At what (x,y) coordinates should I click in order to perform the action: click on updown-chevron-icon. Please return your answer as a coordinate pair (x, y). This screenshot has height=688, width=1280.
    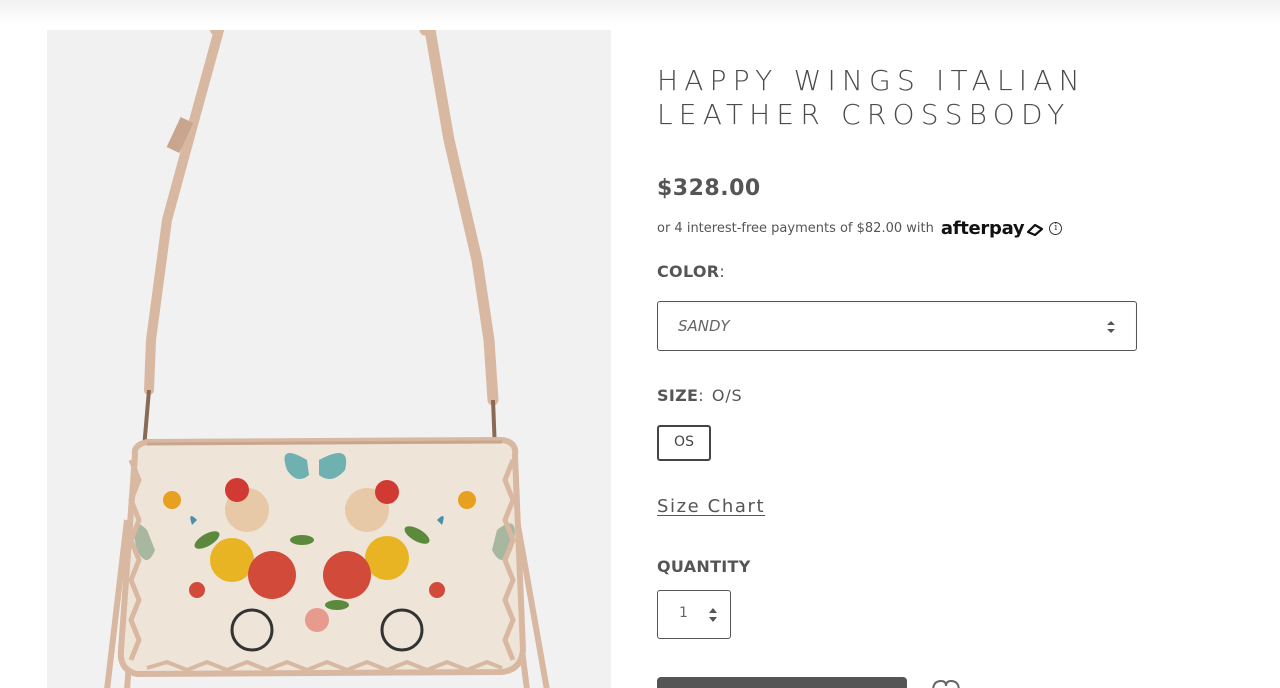
    Looking at the image, I should click on (1111, 327).